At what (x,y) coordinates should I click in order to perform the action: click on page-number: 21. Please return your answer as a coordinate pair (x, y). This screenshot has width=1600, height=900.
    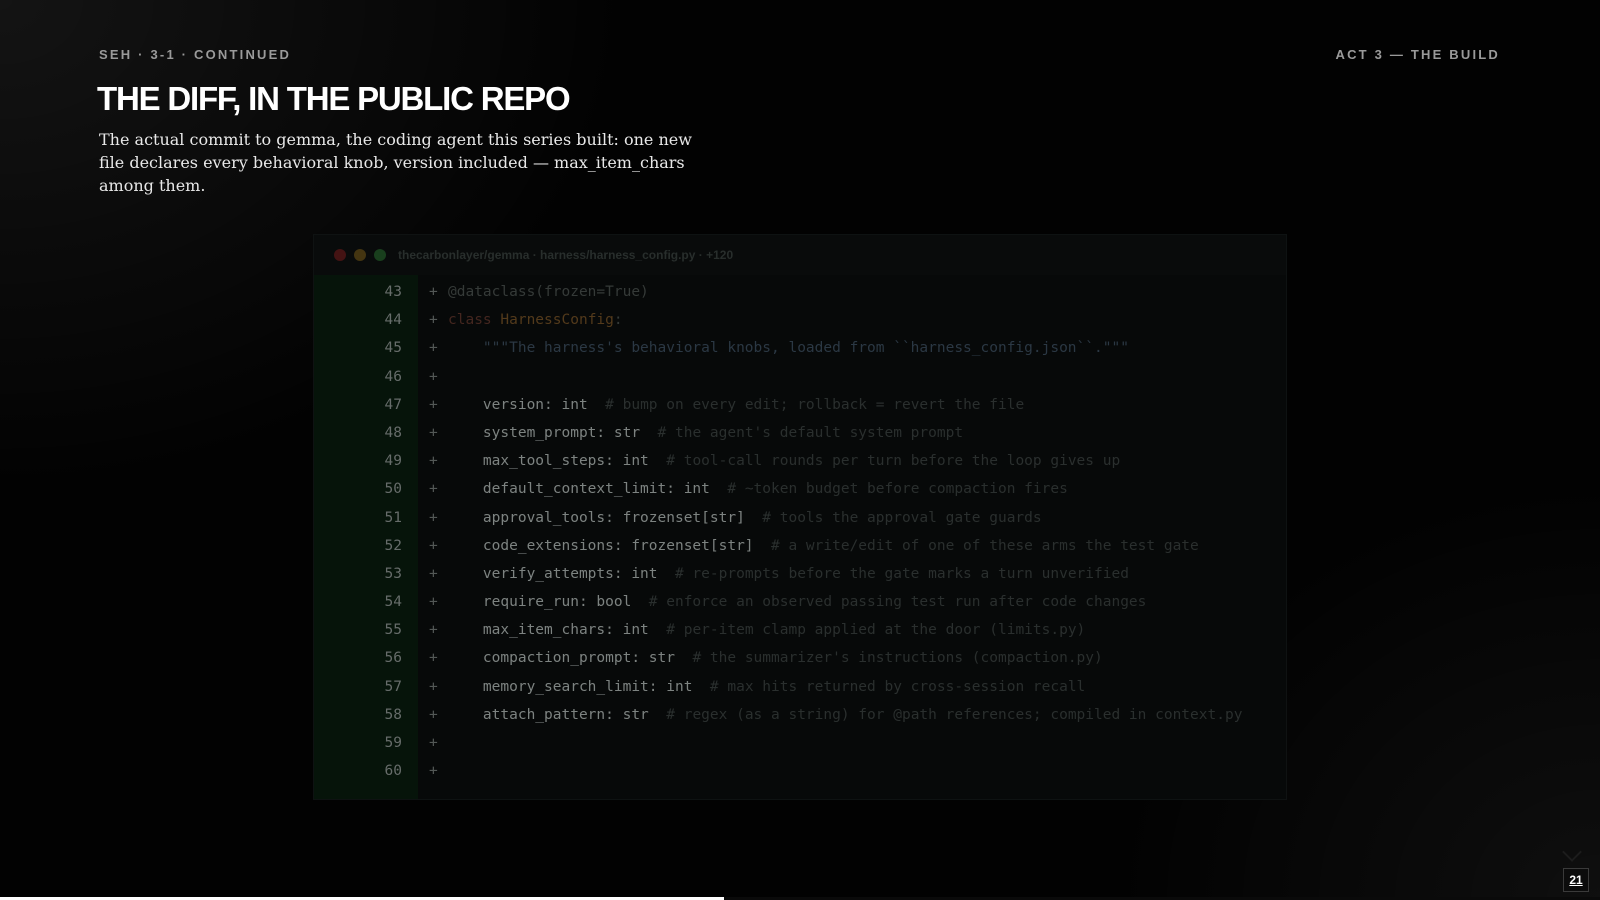
    Looking at the image, I should click on (1576, 880).